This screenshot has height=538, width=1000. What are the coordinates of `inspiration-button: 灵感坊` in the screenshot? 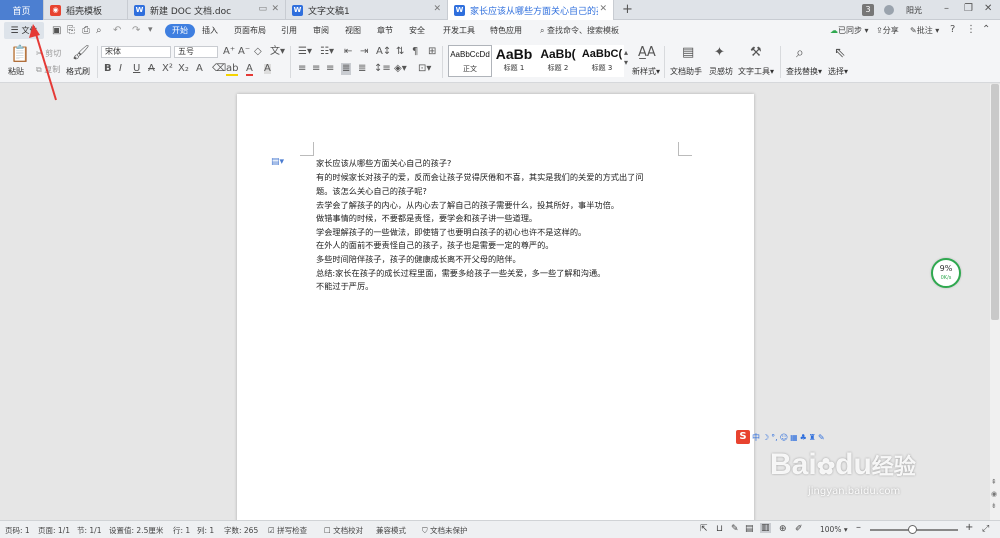 It's located at (721, 71).